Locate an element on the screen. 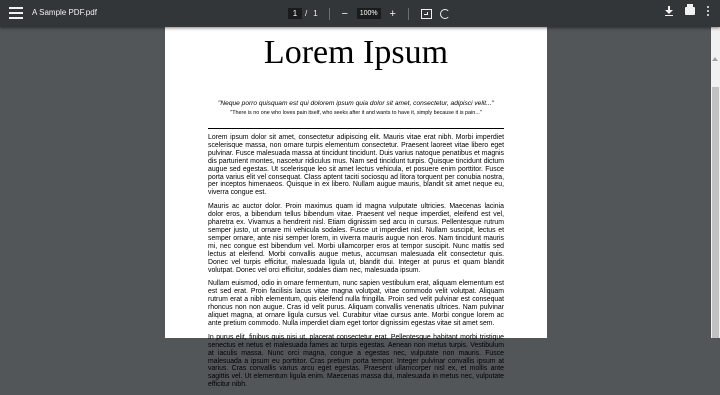 This screenshot has width=720, height=395. vertical-scrollbar is located at coordinates (715, 182).